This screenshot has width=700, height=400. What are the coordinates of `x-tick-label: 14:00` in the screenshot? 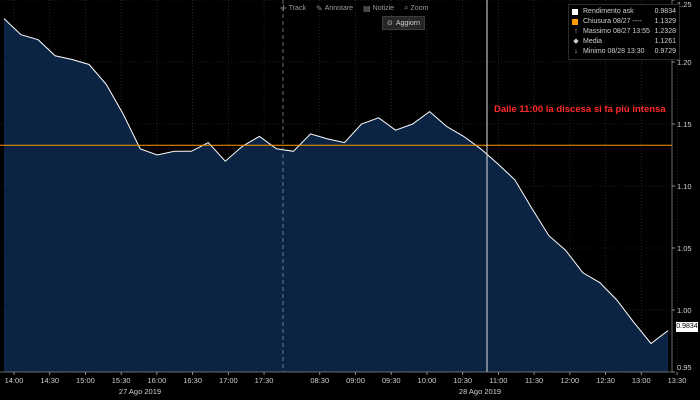 It's located at (14, 380).